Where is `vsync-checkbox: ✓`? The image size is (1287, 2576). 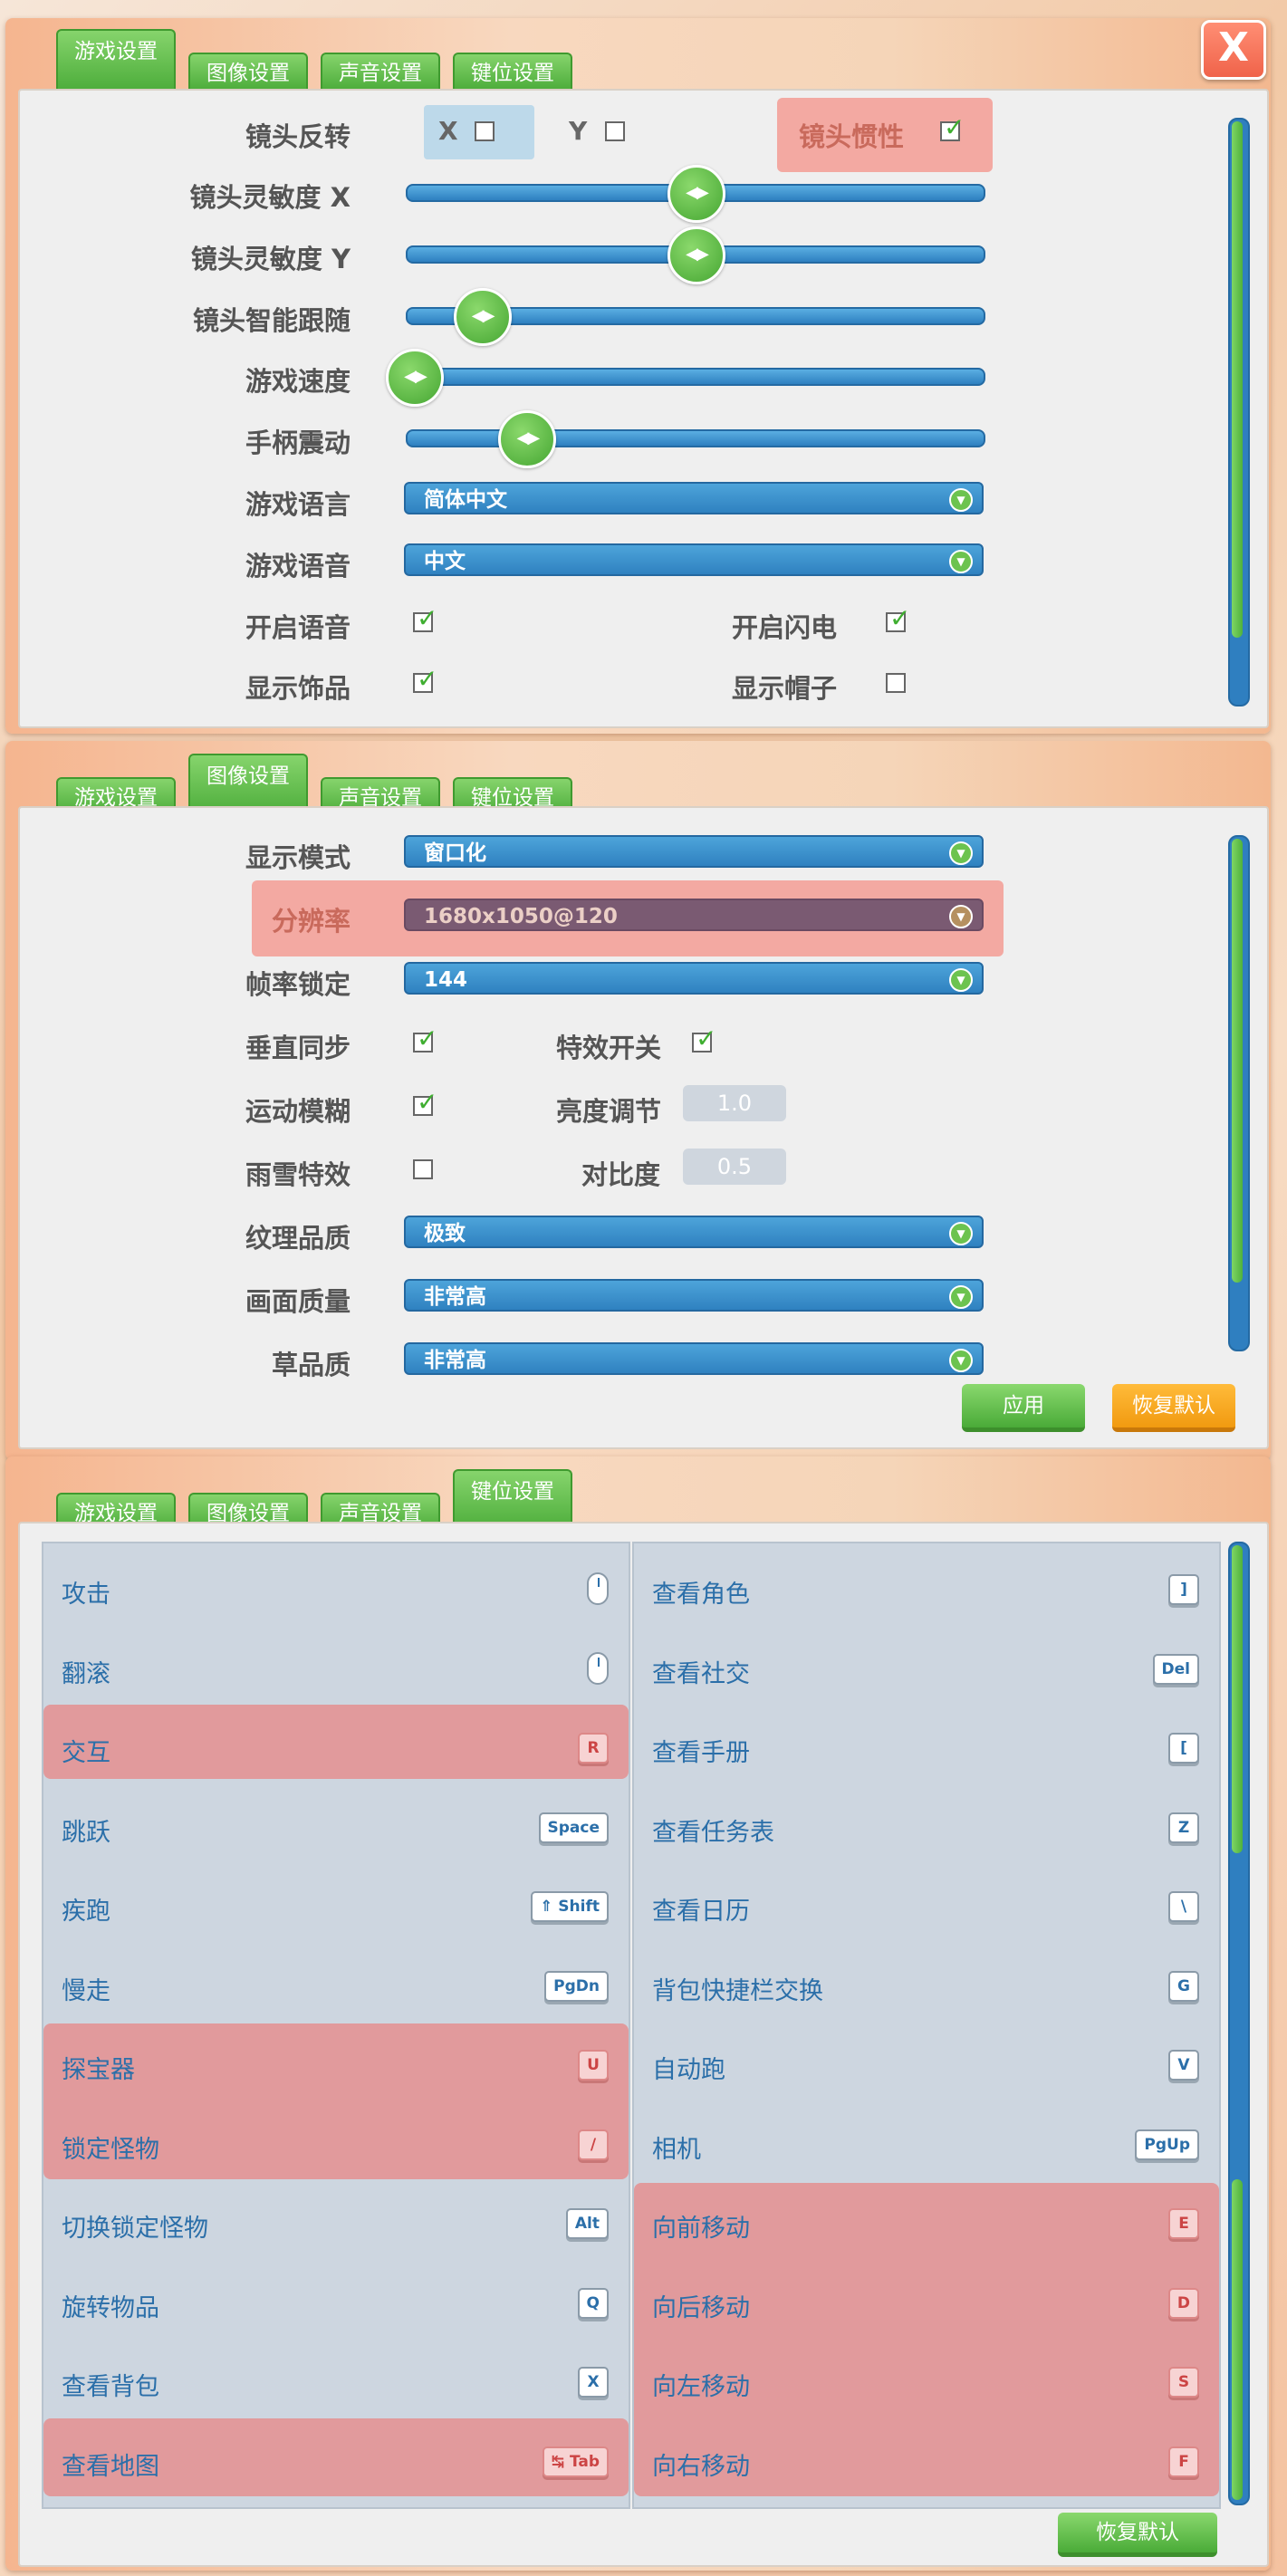
vsync-checkbox: ✓ is located at coordinates (425, 1038).